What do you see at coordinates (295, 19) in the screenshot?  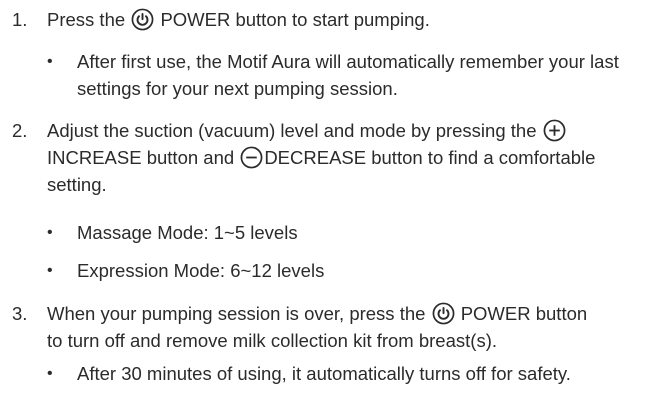 I see `step-text-part: POWER button to start pumping.` at bounding box center [295, 19].